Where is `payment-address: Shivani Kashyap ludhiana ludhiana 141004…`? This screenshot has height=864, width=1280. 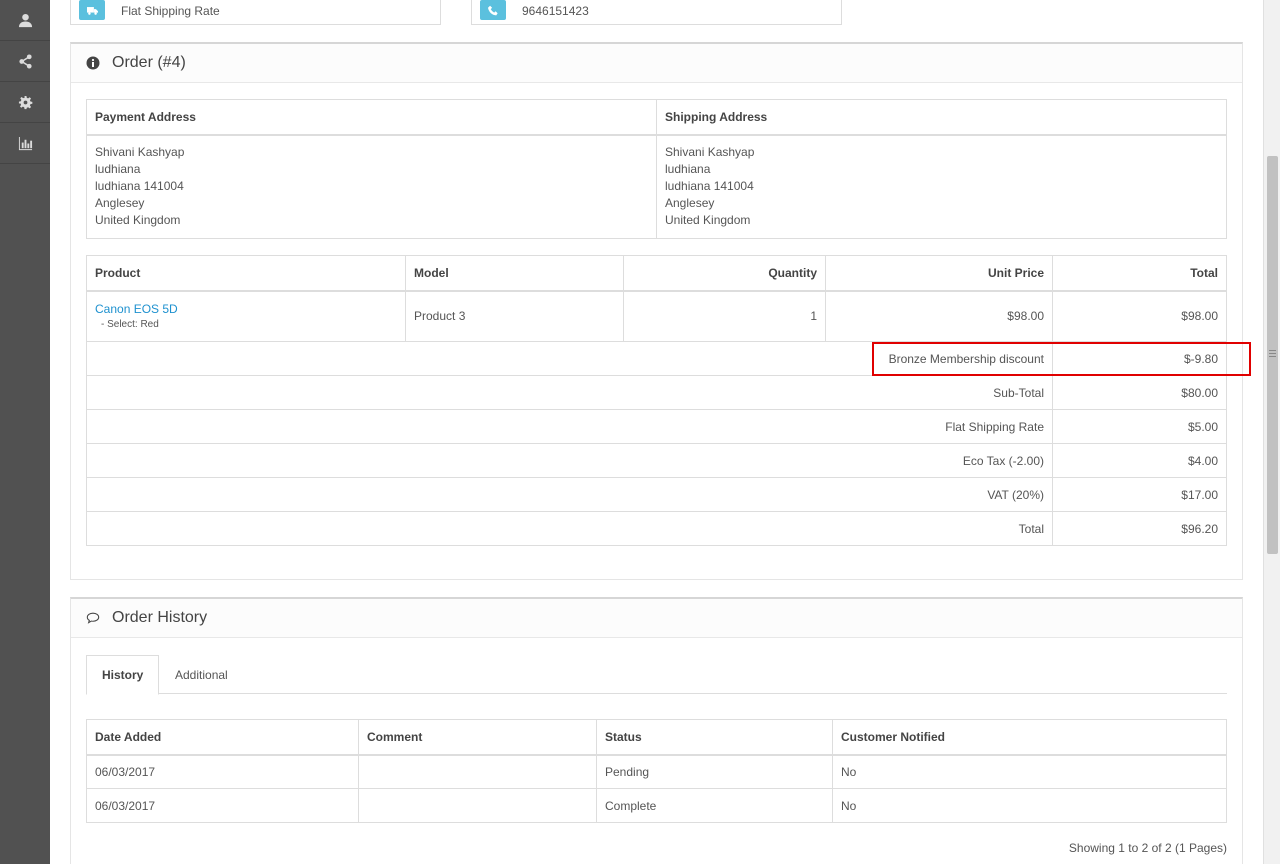 payment-address: Shivani Kashyap ludhiana ludhiana 141004… is located at coordinates (371, 186).